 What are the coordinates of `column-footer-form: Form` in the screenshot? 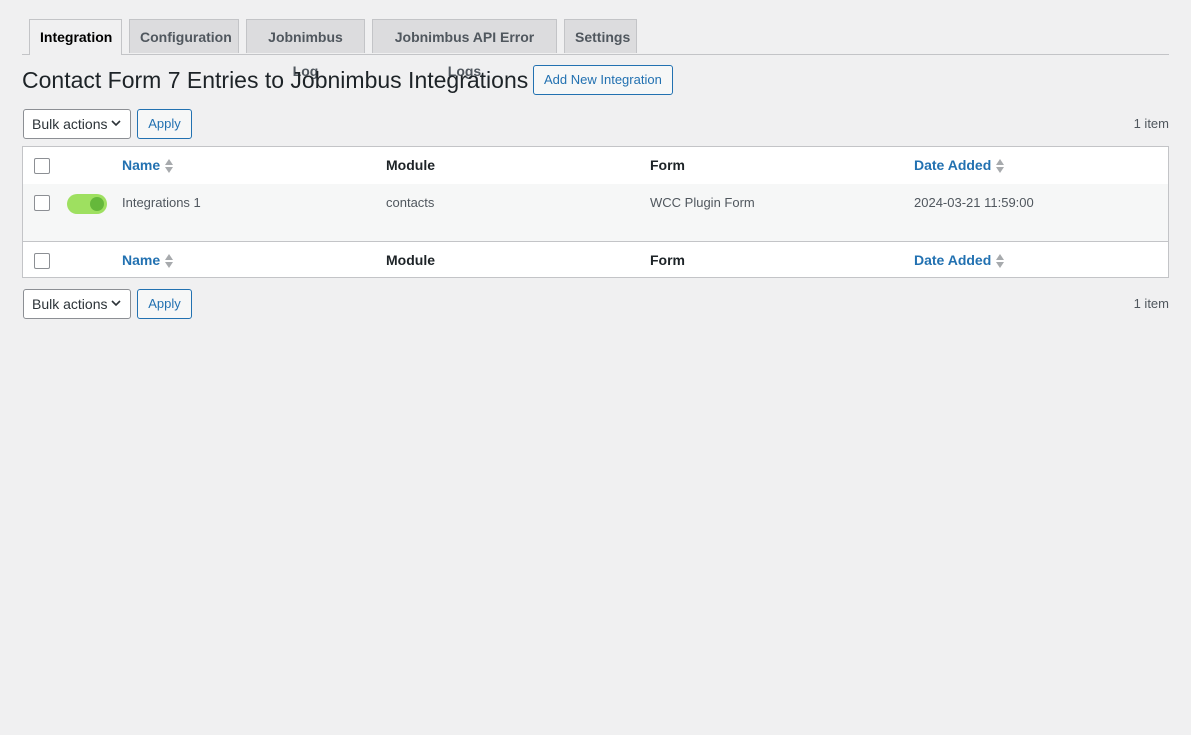 It's located at (667, 260).